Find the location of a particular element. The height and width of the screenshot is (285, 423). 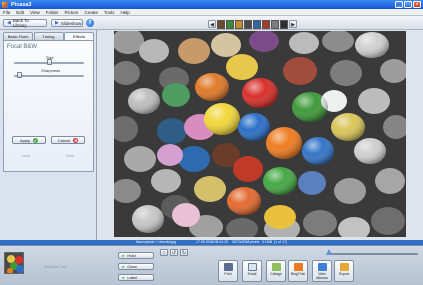

maximize-button: □ is located at coordinates (408, 4).